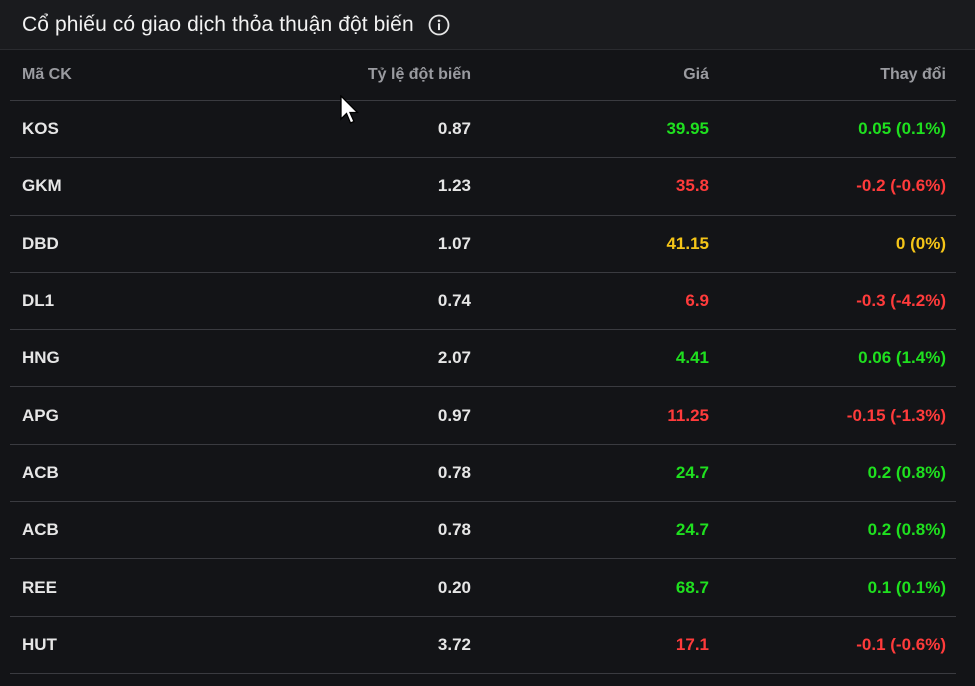  I want to click on cell-ratio: 1.07, so click(454, 243).